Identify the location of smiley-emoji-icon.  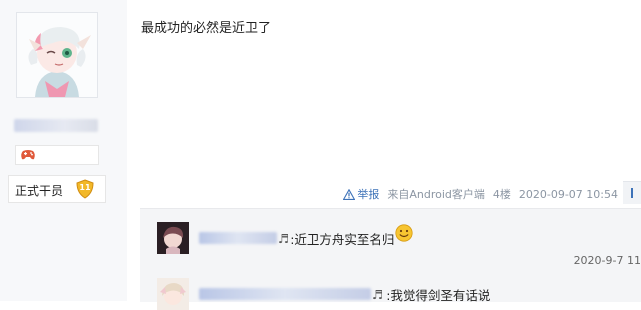
(404, 234).